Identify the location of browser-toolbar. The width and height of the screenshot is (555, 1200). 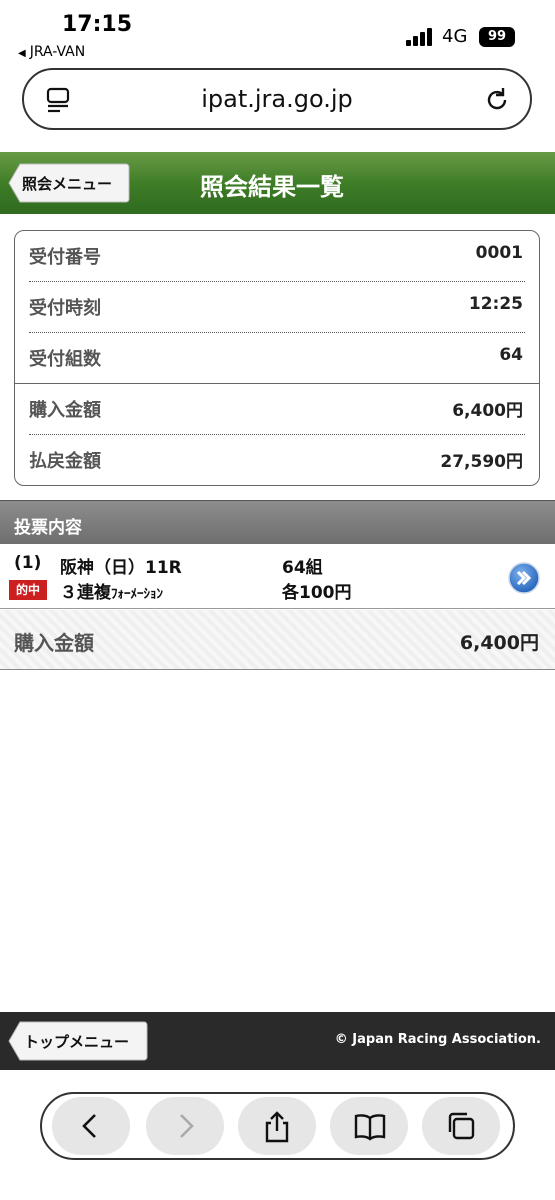
(277, 1126).